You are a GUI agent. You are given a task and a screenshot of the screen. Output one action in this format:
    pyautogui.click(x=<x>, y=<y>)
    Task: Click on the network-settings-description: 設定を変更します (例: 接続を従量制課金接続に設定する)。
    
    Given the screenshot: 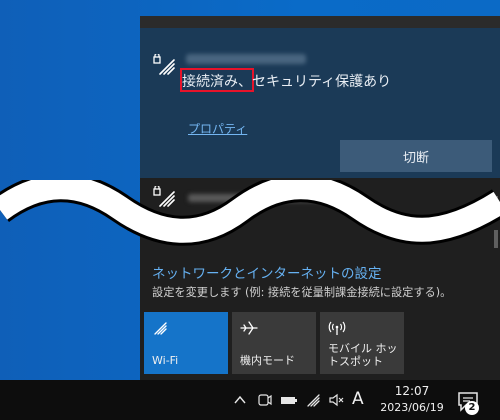 What is the action you would take?
    pyautogui.click(x=302, y=292)
    